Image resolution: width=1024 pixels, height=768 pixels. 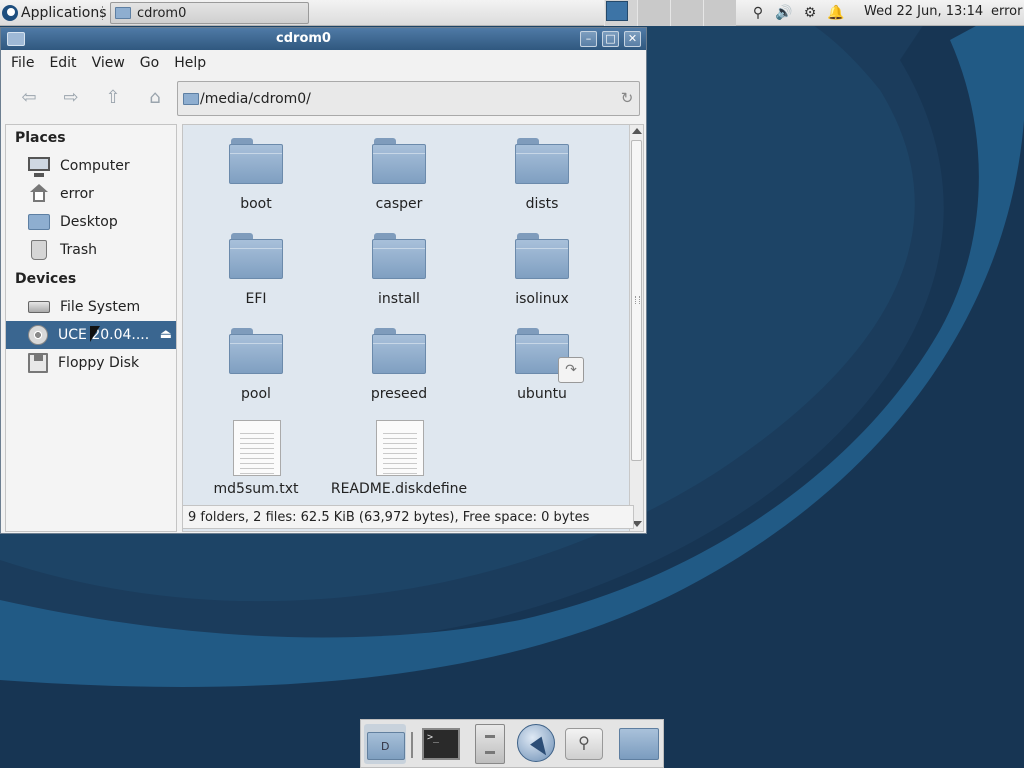 I want to click on taskbar-window-button: cdrom0, so click(x=209, y=13).